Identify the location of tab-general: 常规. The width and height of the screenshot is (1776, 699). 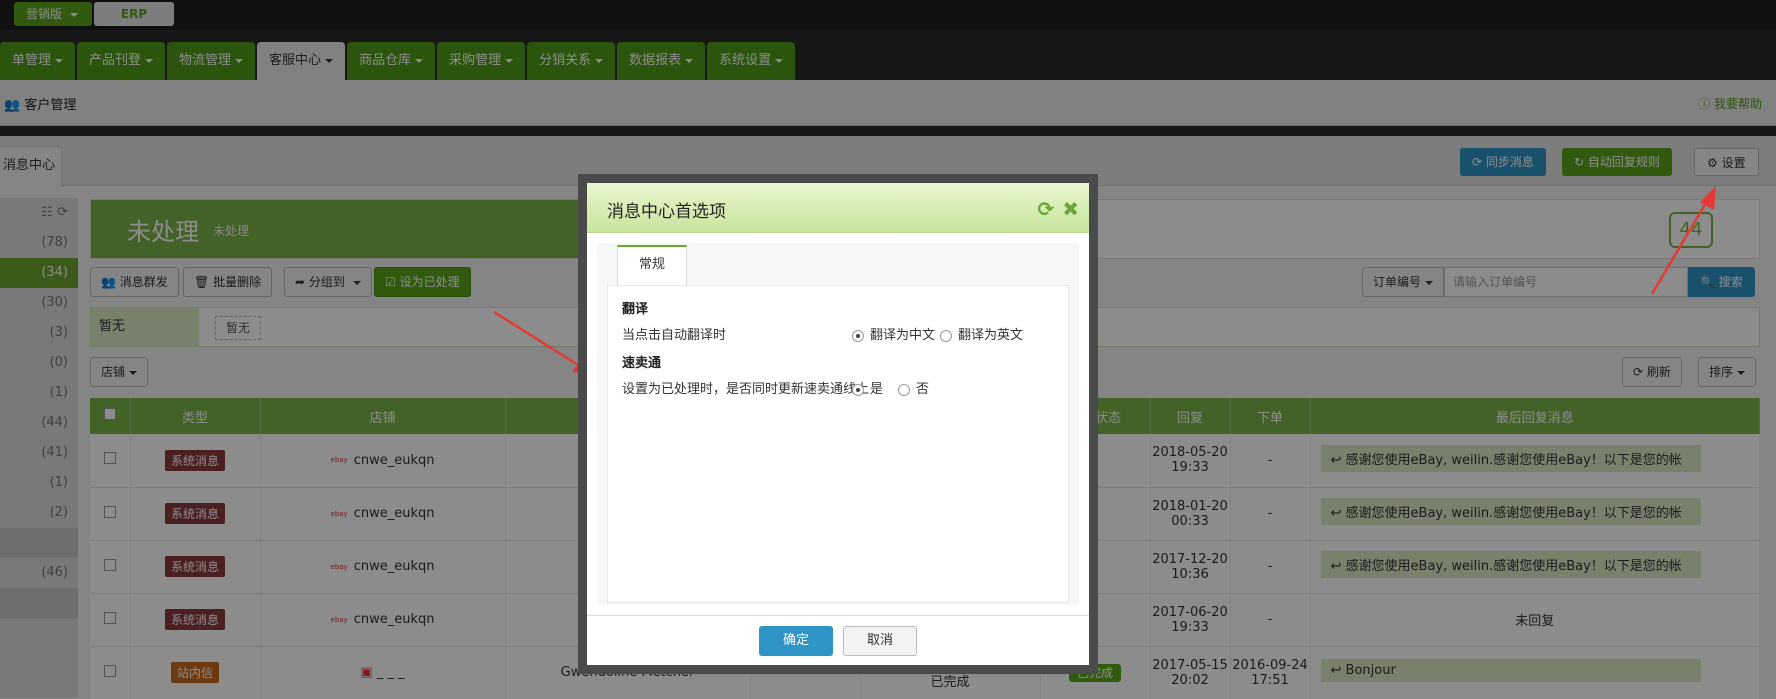
(652, 265).